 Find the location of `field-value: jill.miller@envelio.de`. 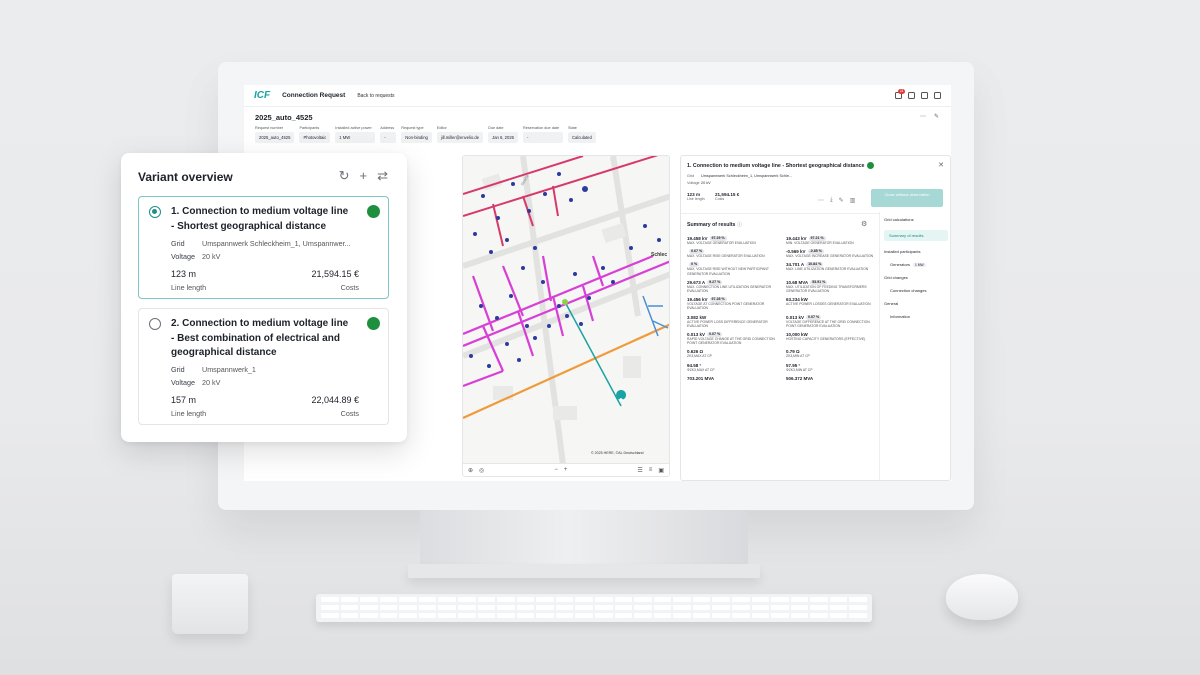

field-value: jill.miller@envelio.de is located at coordinates (460, 137).